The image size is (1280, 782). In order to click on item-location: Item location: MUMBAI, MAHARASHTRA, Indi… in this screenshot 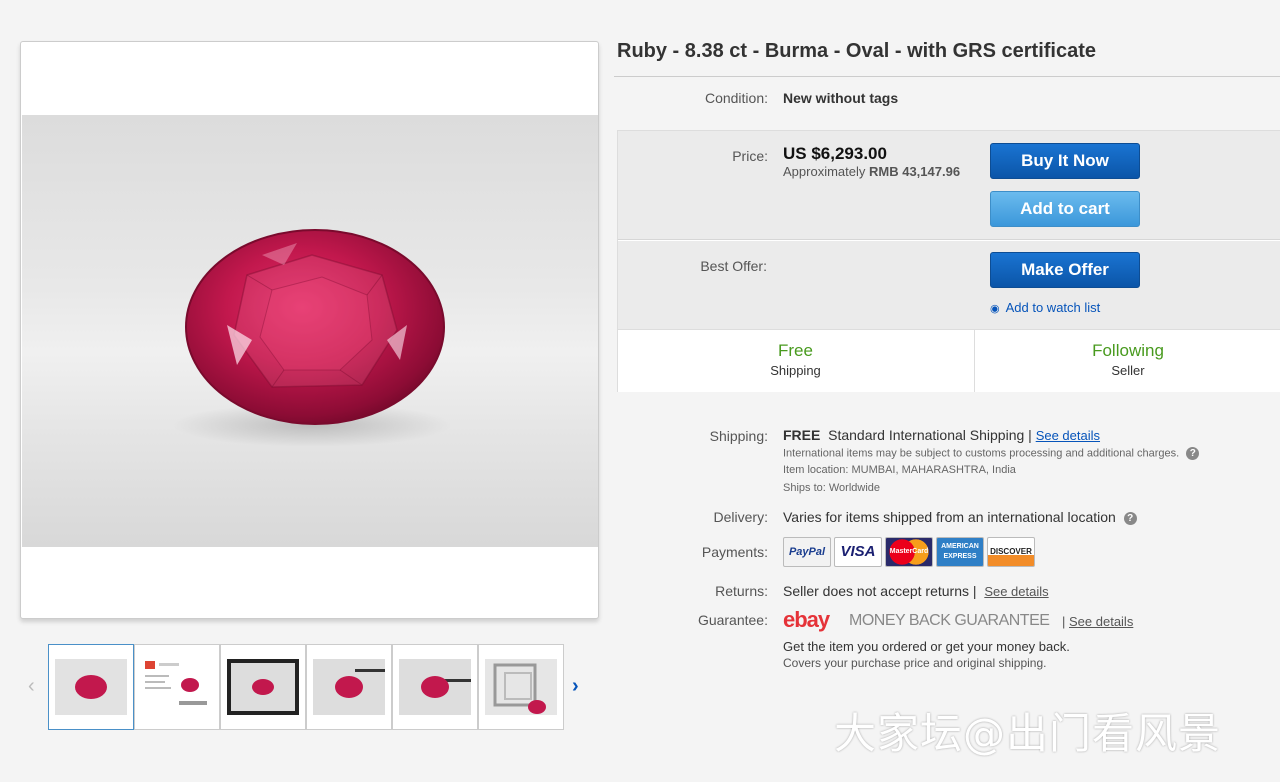, I will do `click(899, 470)`.